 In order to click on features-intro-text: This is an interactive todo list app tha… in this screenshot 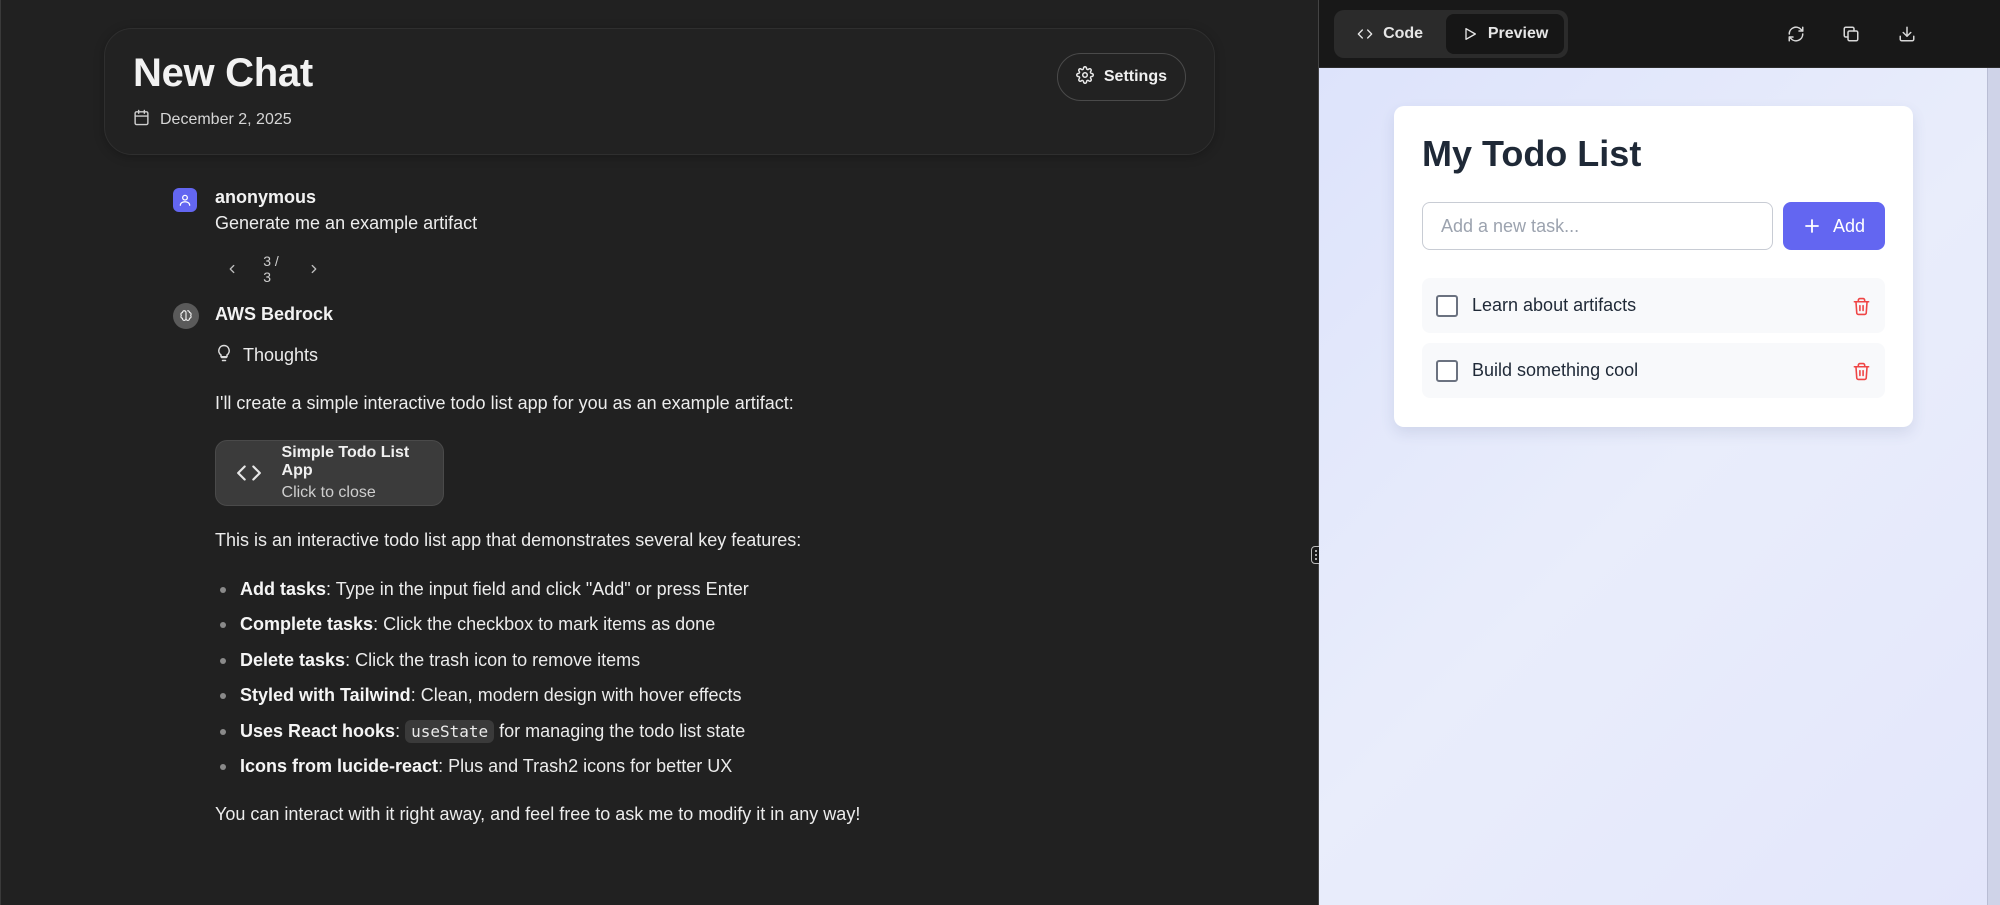, I will do `click(508, 540)`.